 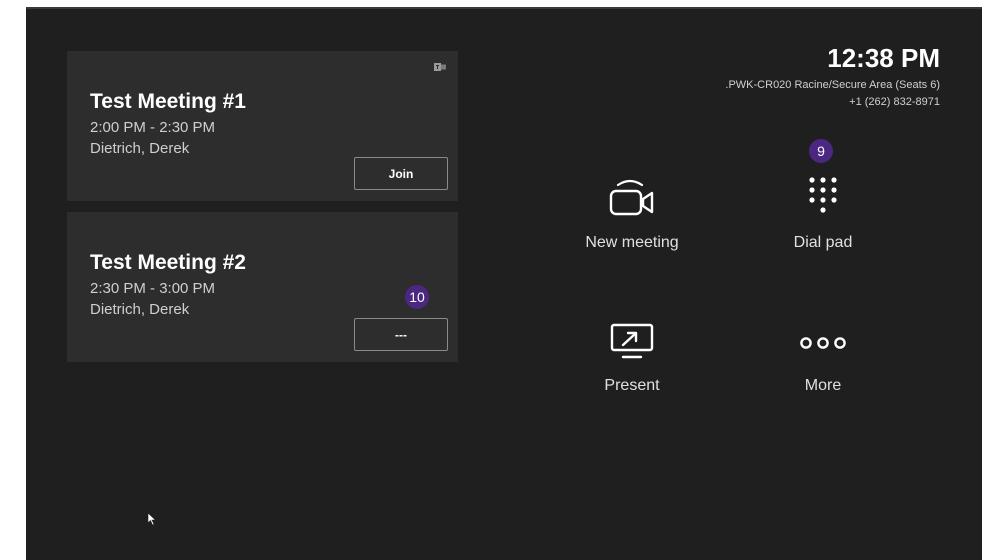 What do you see at coordinates (168, 262) in the screenshot?
I see `meeting-title: Test Meeting #2` at bounding box center [168, 262].